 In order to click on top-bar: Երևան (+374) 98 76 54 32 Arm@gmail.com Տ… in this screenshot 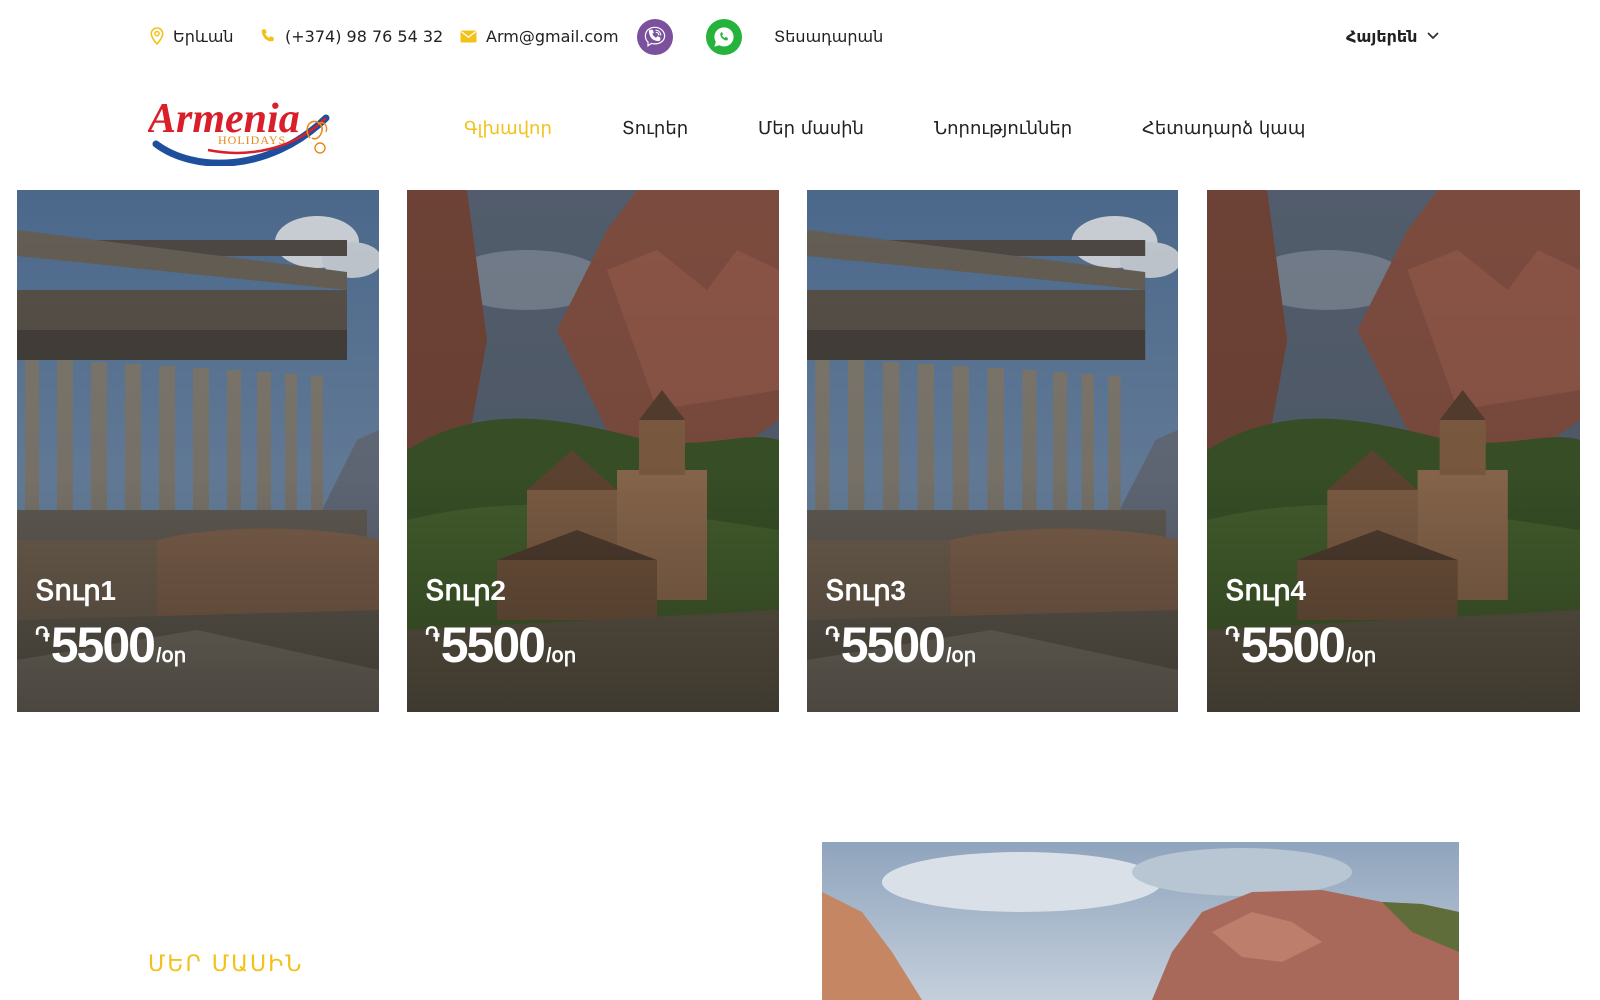, I will do `click(800, 36)`.